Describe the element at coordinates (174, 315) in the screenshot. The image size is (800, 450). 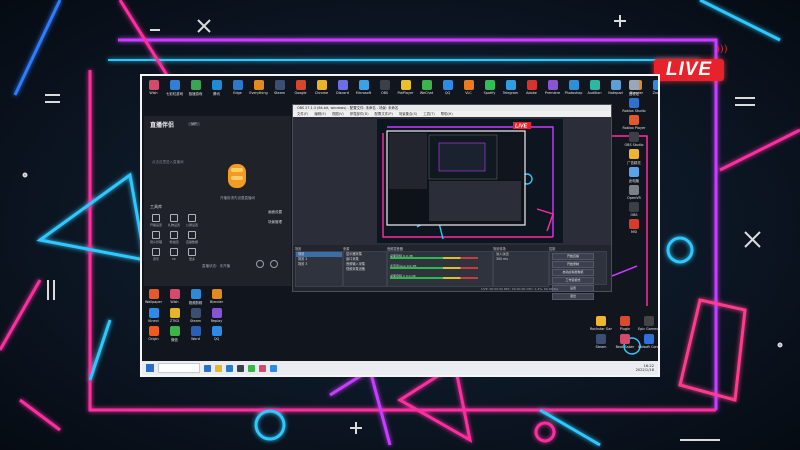
I see `bottom-desktop-icon-5: ZTKD` at that location.